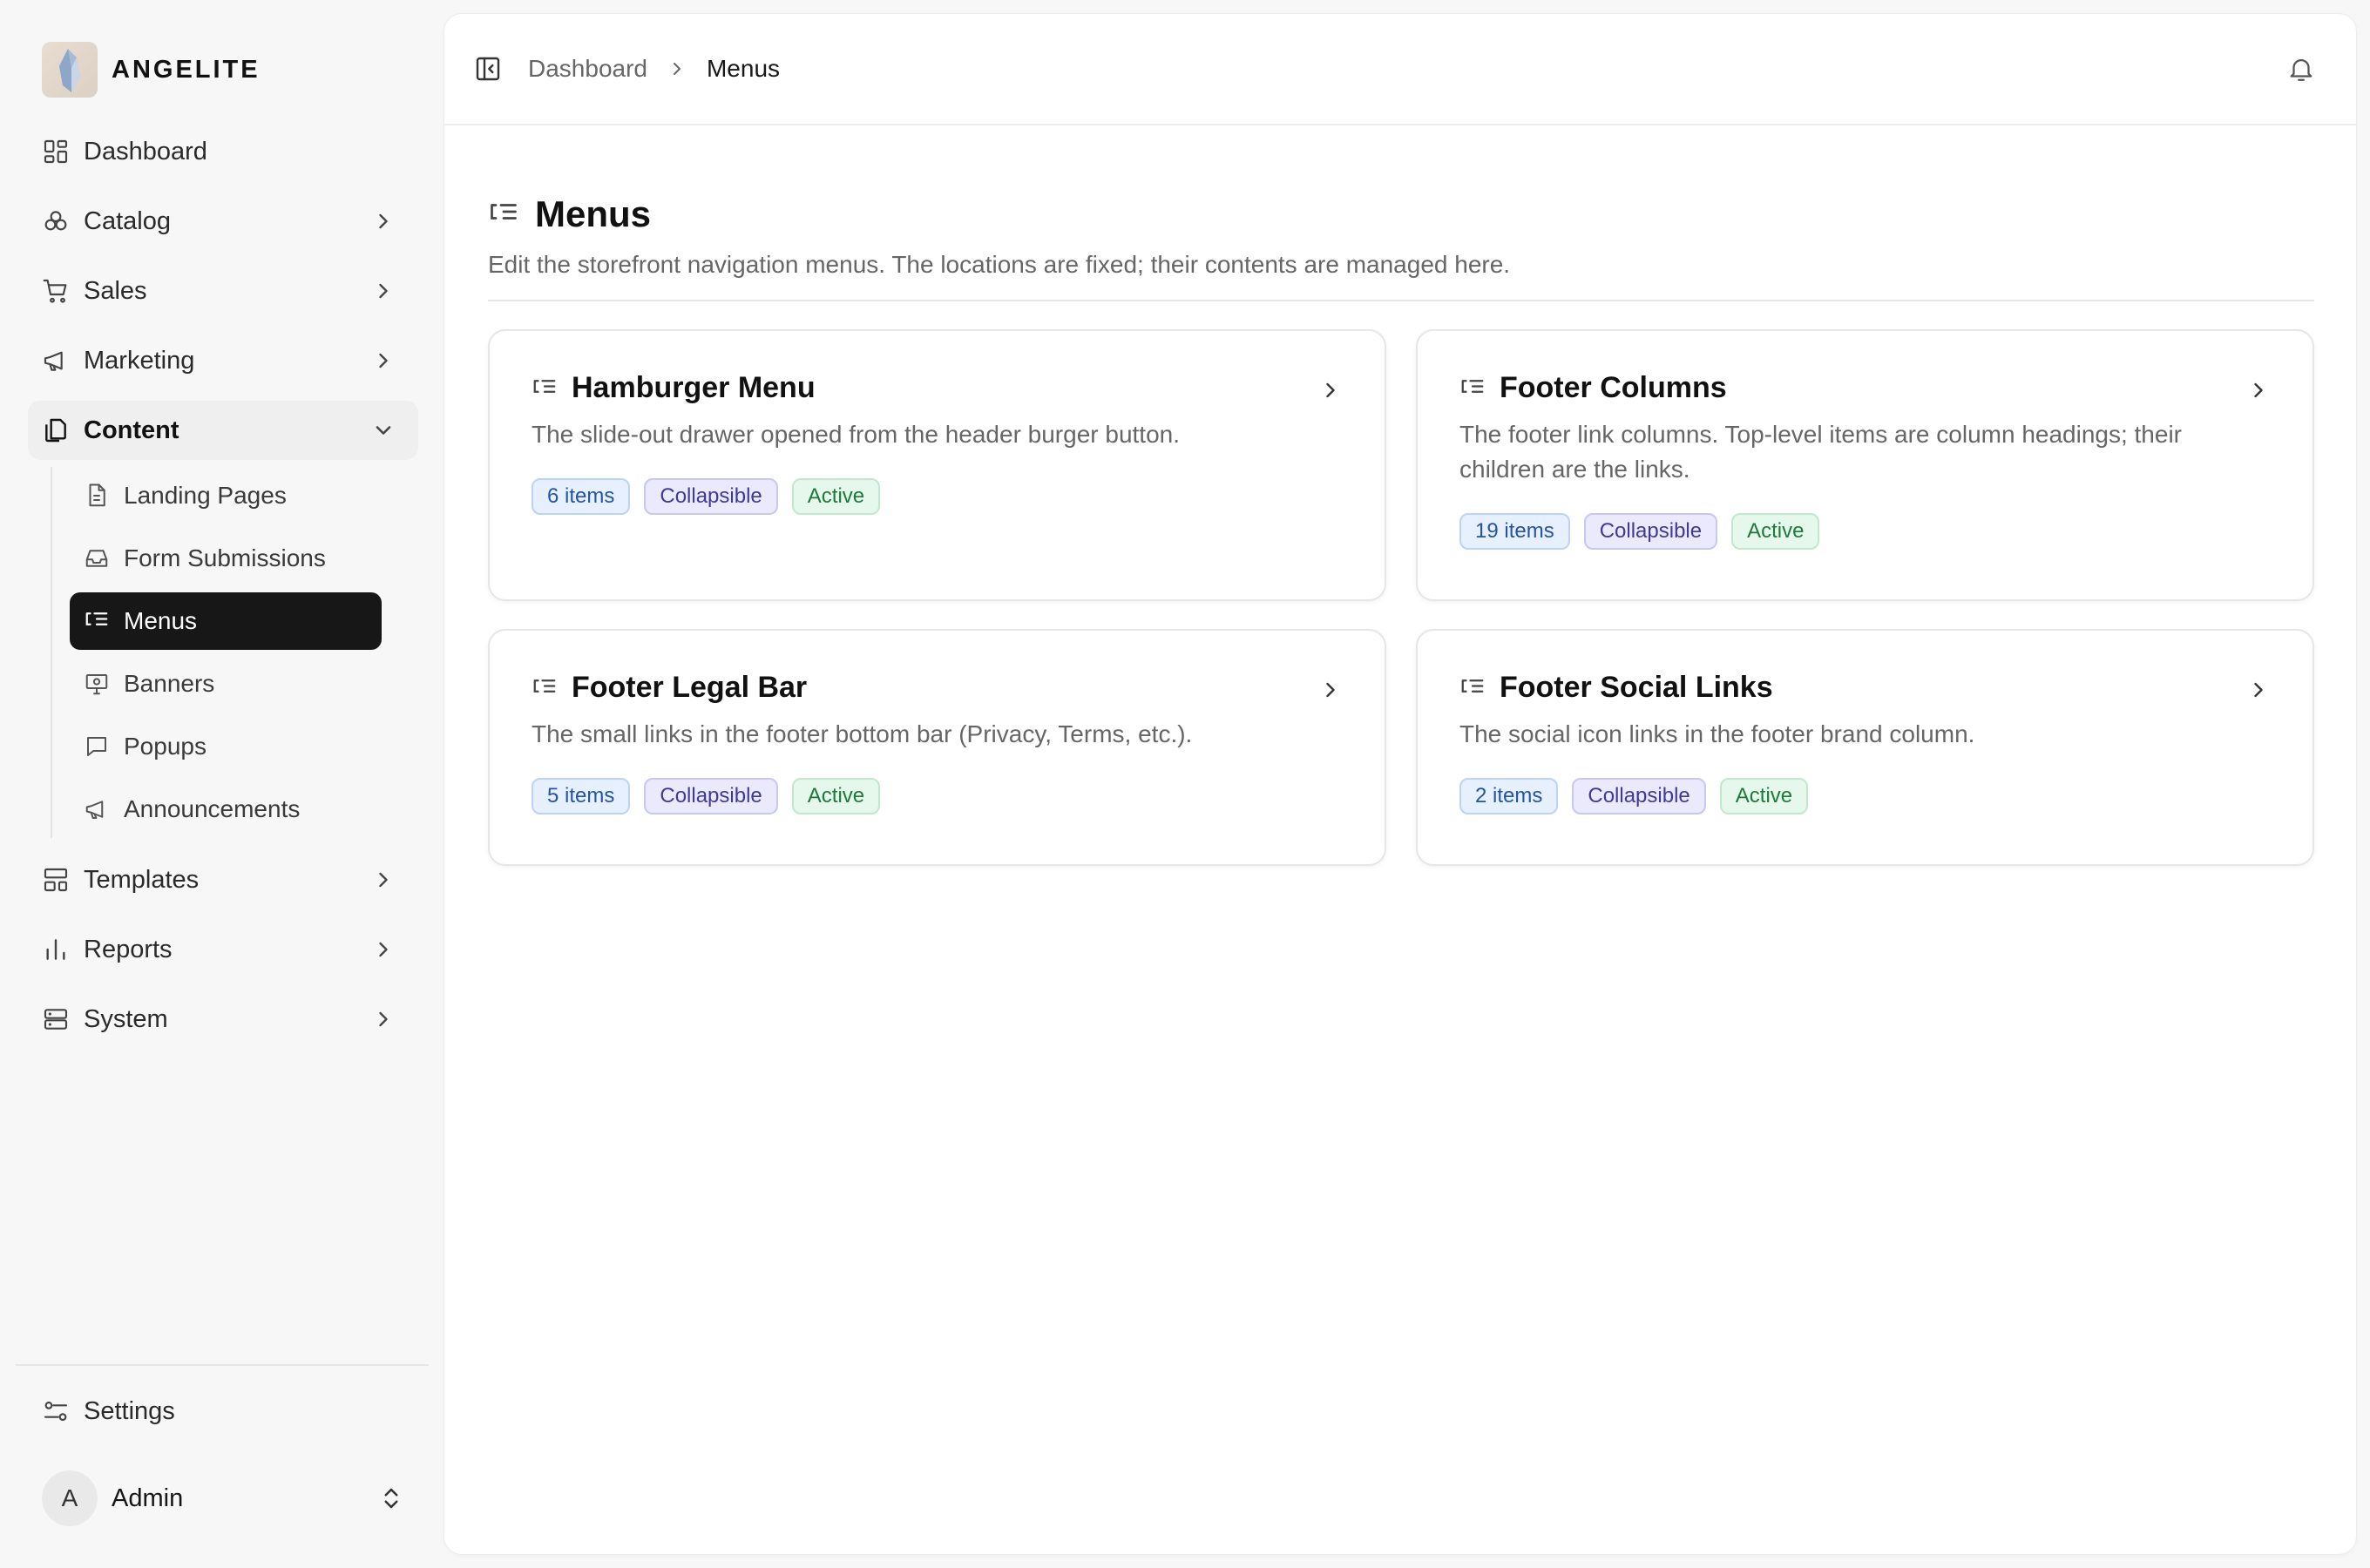 The height and width of the screenshot is (1568, 2370). I want to click on top-bar: Dashboard Menus, so click(1400, 69).